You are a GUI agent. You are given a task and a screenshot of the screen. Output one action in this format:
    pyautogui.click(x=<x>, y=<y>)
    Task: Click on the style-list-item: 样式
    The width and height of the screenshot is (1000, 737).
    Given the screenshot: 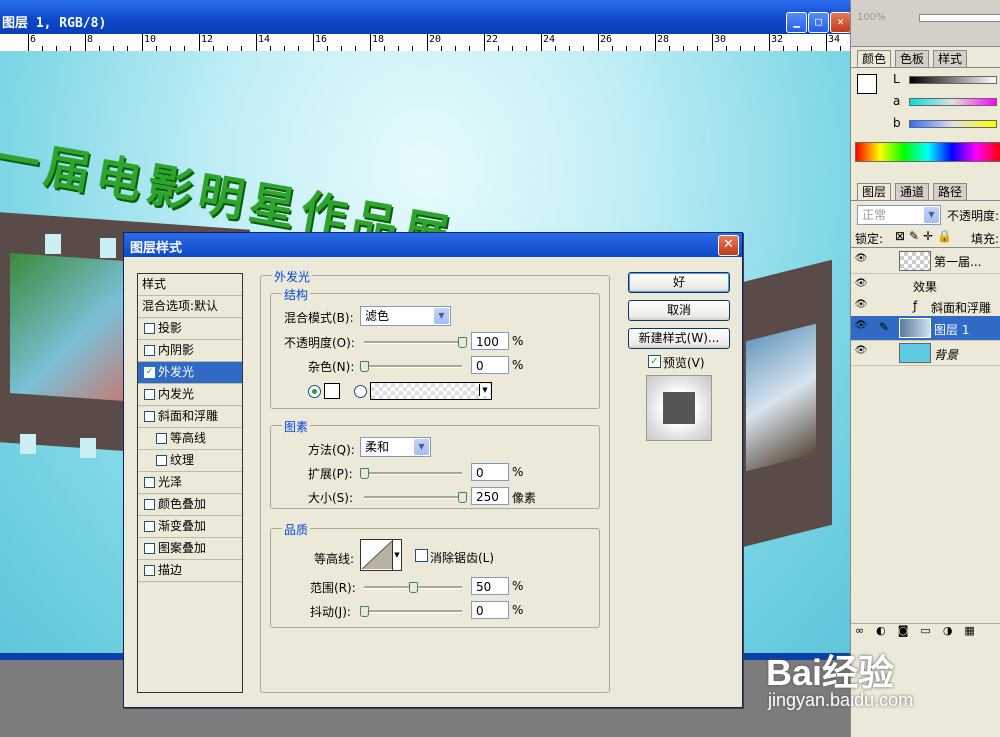 What is the action you would take?
    pyautogui.click(x=190, y=285)
    